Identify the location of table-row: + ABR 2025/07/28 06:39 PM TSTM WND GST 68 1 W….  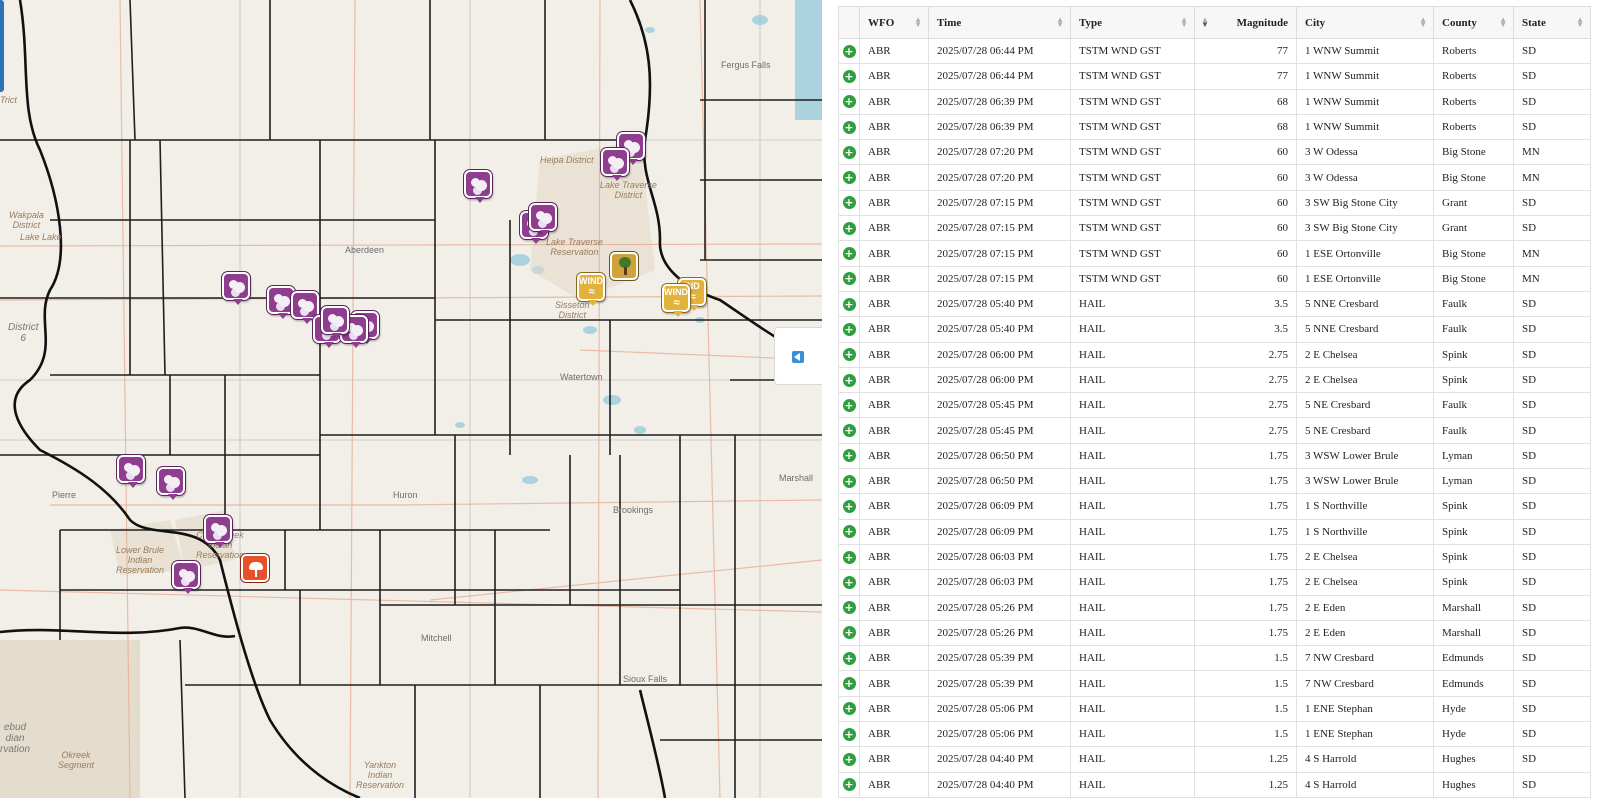
(1214, 127).